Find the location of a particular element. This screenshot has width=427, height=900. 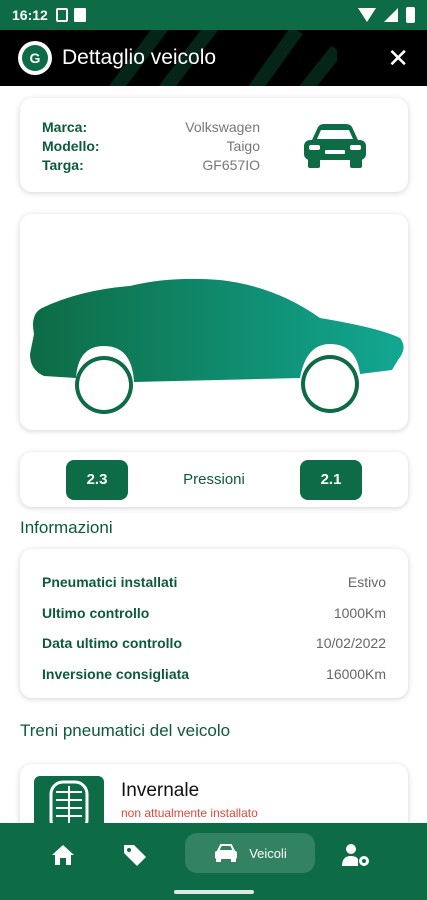

battery-icon is located at coordinates (410, 15).